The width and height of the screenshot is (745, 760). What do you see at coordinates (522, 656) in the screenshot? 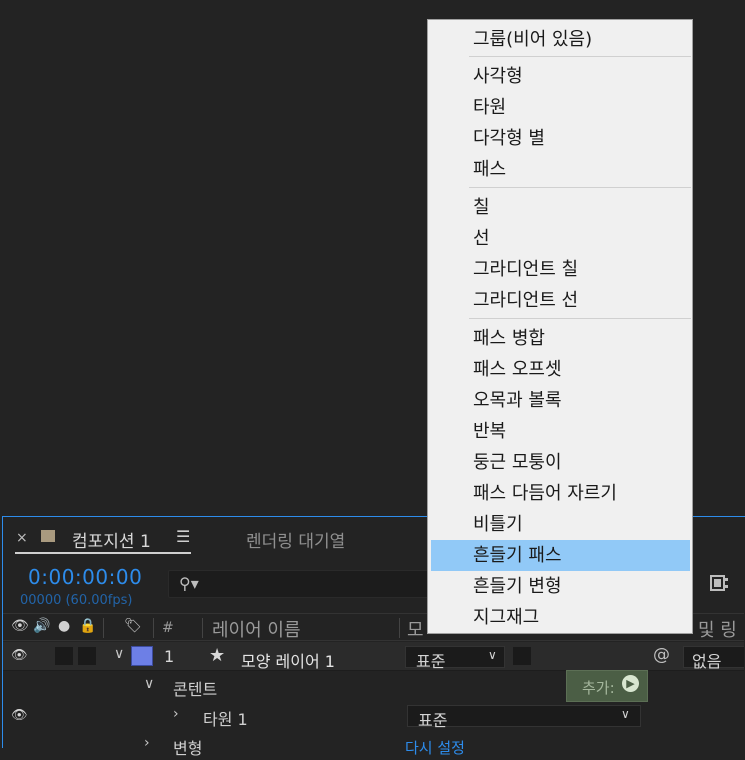
I see `track-matte-toggle` at bounding box center [522, 656].